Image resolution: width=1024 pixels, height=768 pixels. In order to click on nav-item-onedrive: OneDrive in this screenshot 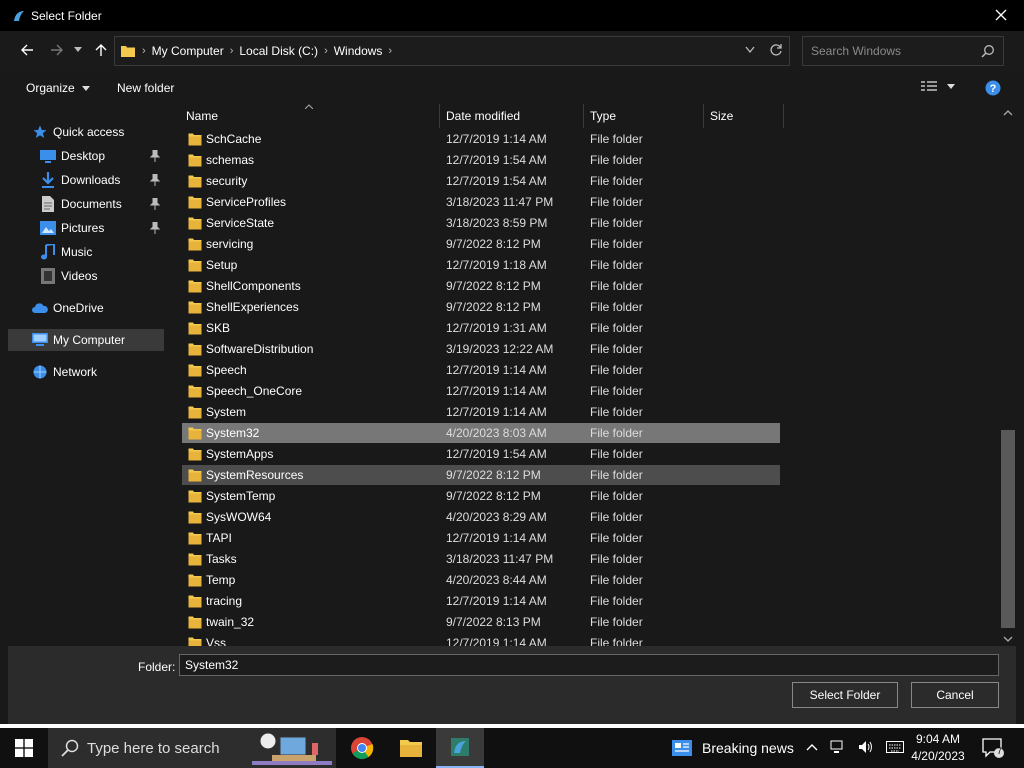, I will do `click(98, 308)`.